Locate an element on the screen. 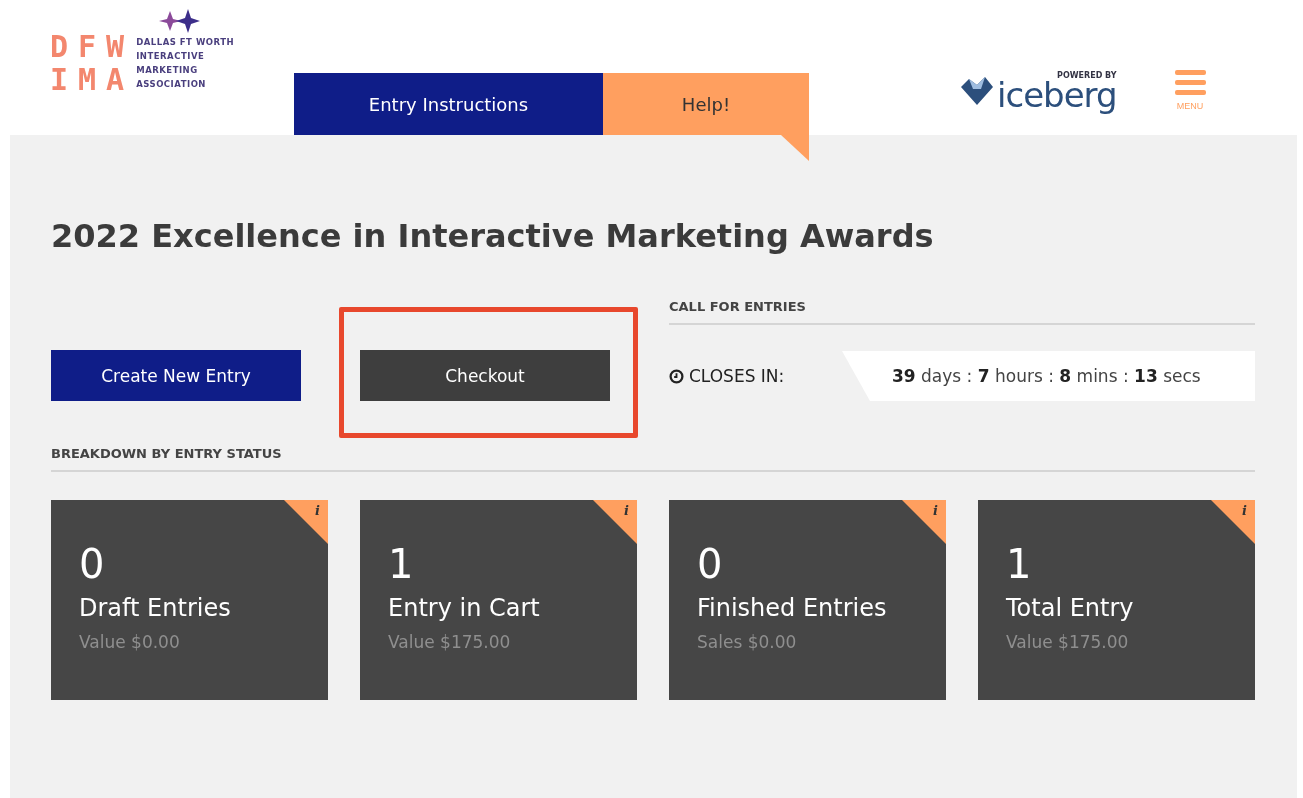 This screenshot has width=1303, height=798. card-label: Total Entry is located at coordinates (1070, 608).